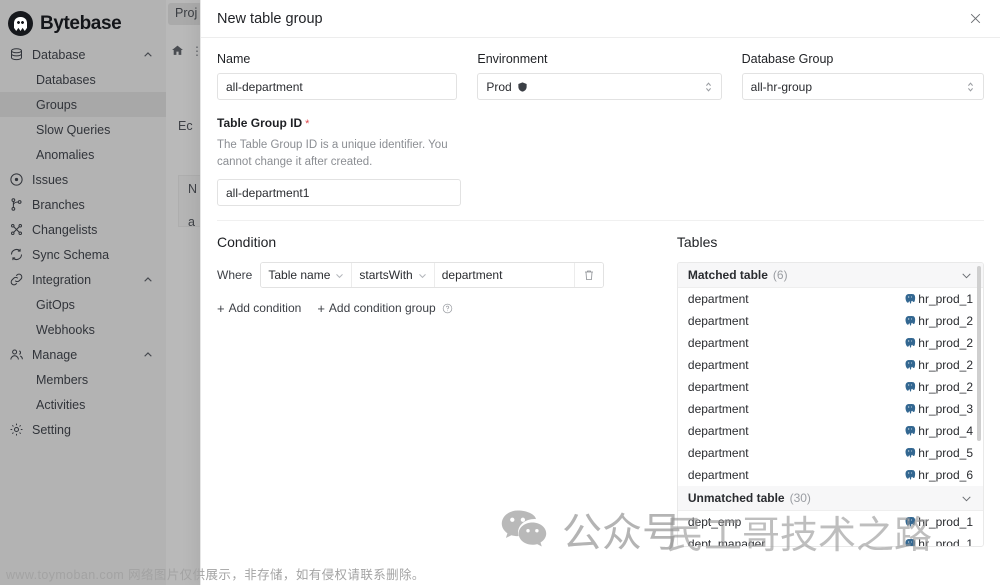 This screenshot has height=585, width=1000. What do you see at coordinates (83, 429) in the screenshot?
I see `sidebar-item-setting: Setting` at bounding box center [83, 429].